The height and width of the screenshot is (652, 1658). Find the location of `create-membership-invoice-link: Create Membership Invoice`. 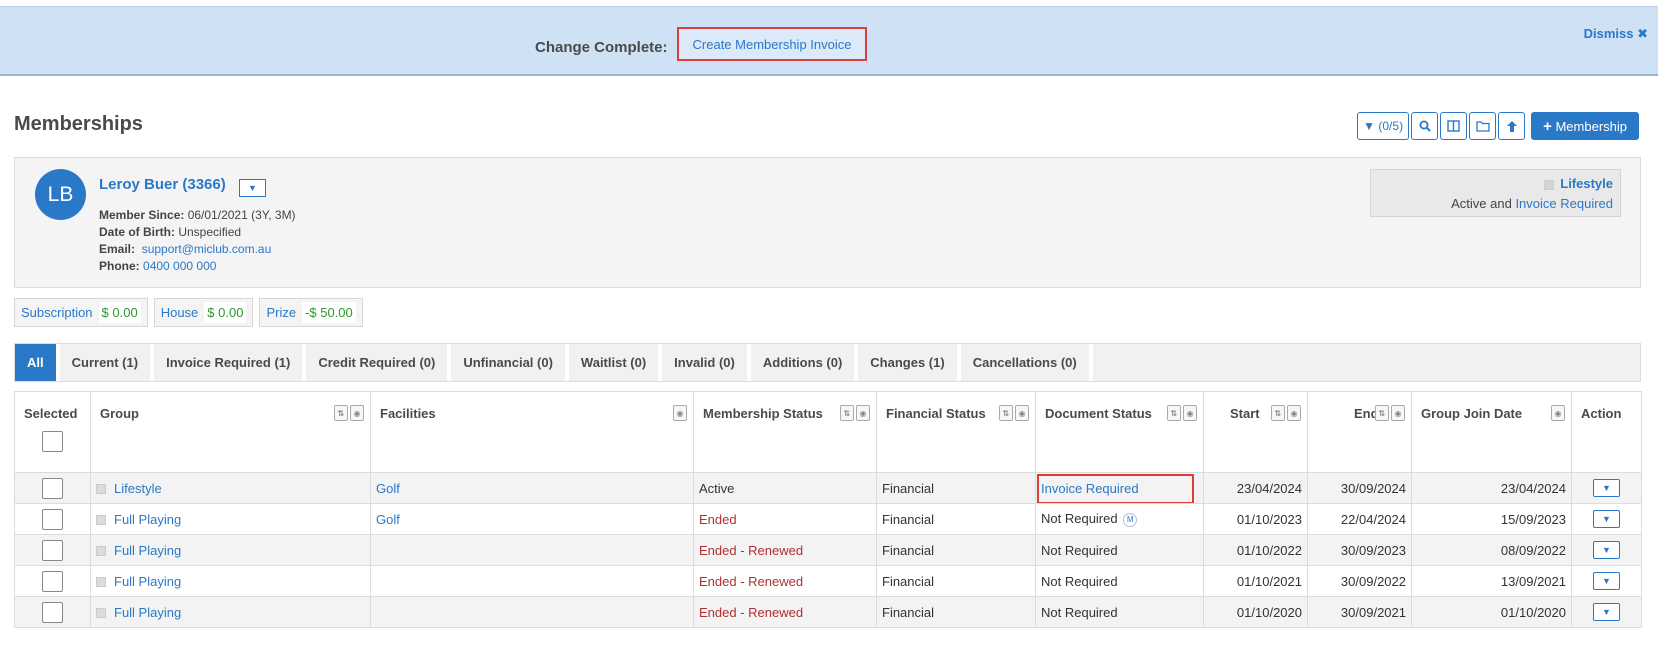

create-membership-invoice-link: Create Membership Invoice is located at coordinates (772, 44).